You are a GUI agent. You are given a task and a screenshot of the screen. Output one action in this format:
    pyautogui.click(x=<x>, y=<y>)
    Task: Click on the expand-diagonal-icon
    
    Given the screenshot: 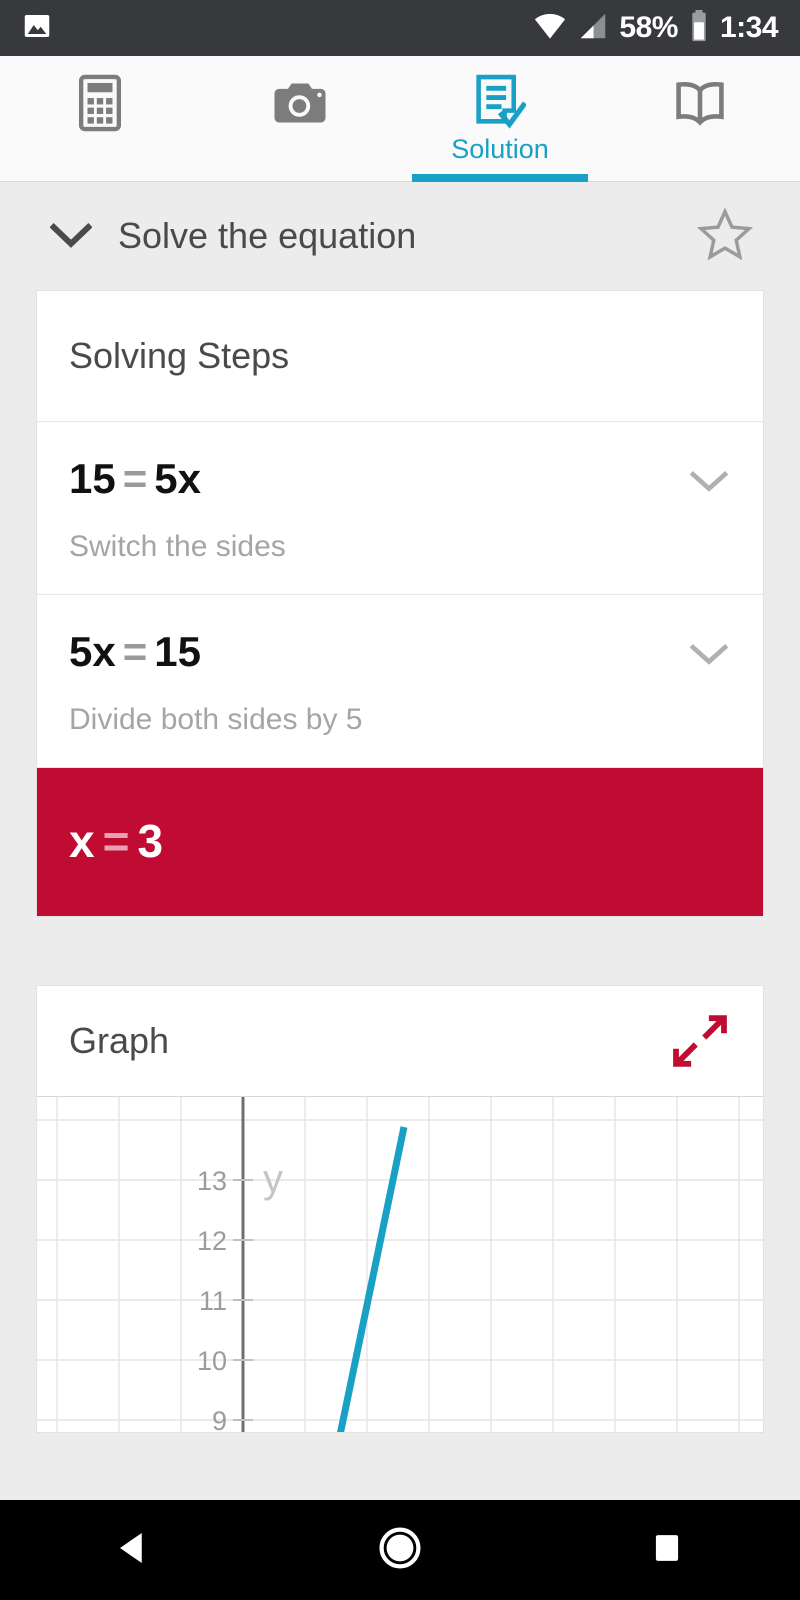 What is the action you would take?
    pyautogui.click(x=700, y=1041)
    